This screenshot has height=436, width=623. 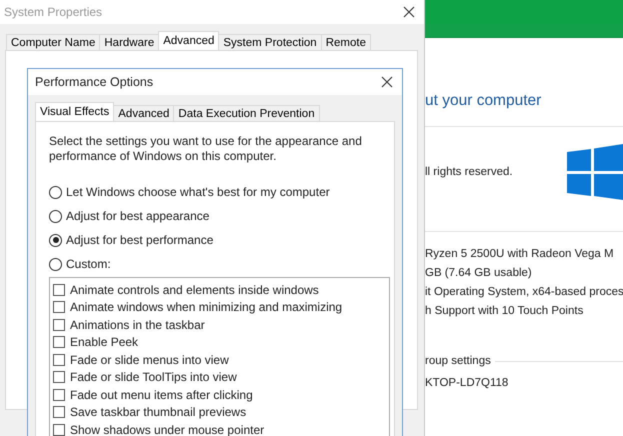 What do you see at coordinates (153, 377) in the screenshot?
I see `checkbox-label: Fade or slide ToolTips into view` at bounding box center [153, 377].